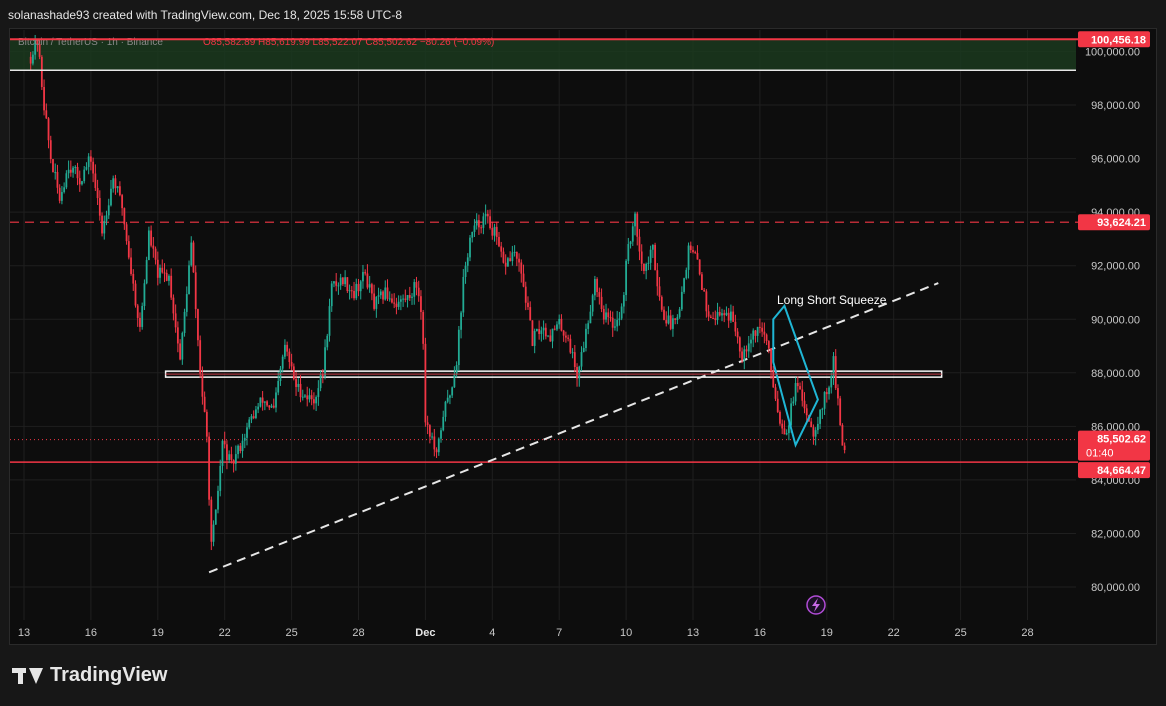  Describe the element at coordinates (1115, 374) in the screenshot. I see `y-tick-label: 88,000.00` at that location.